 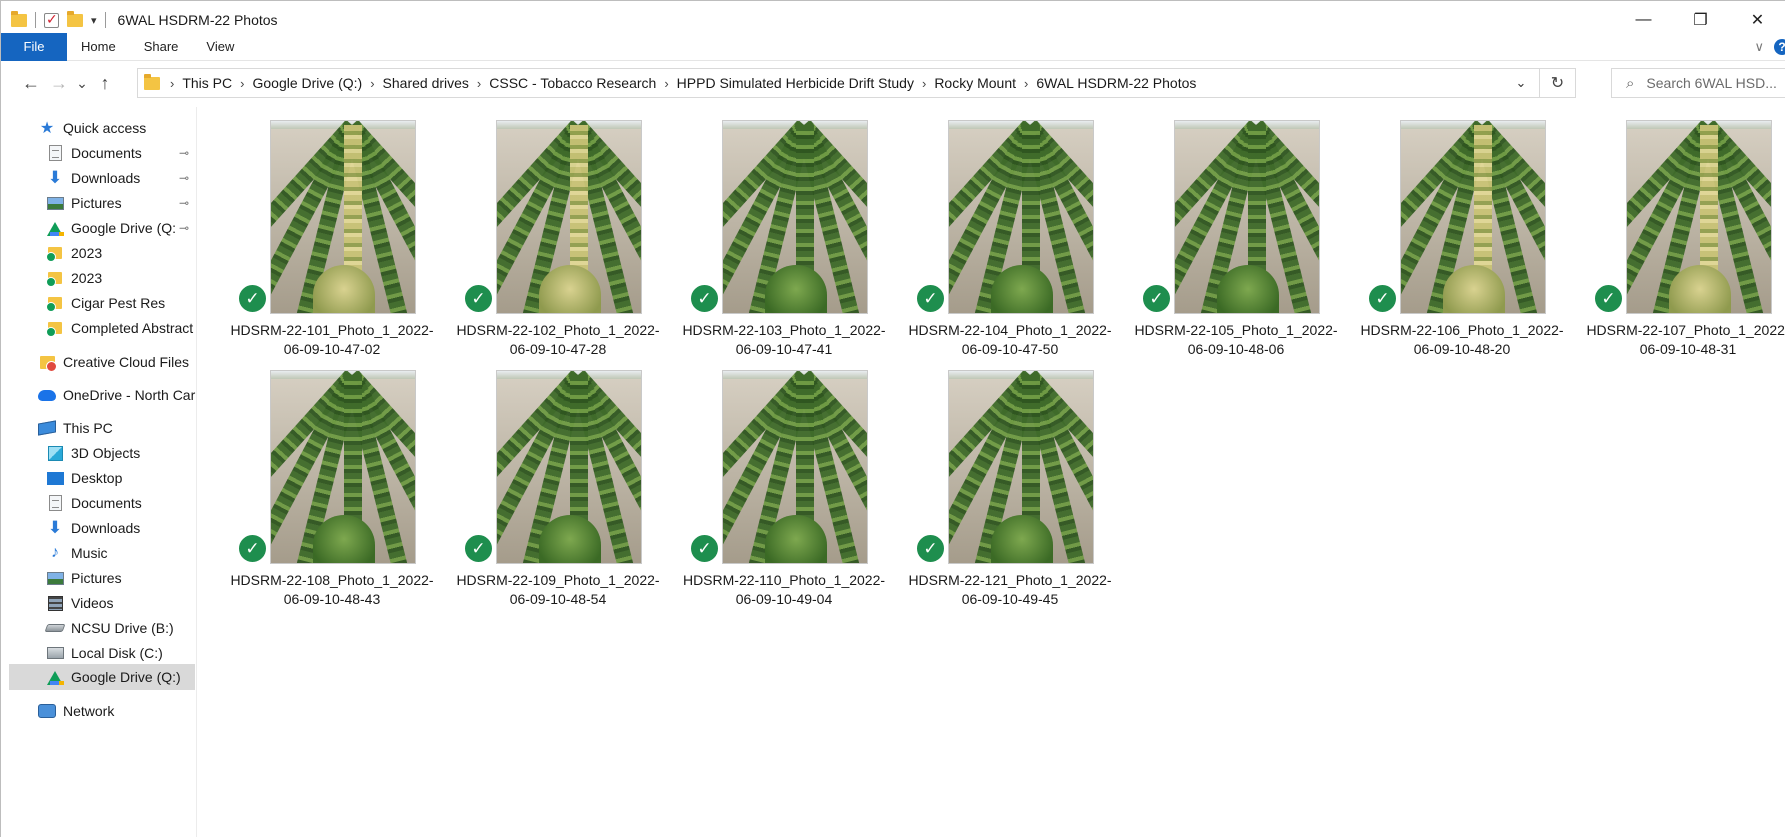 I want to click on sidebar-item: Completed Abstract, so click(x=98, y=328).